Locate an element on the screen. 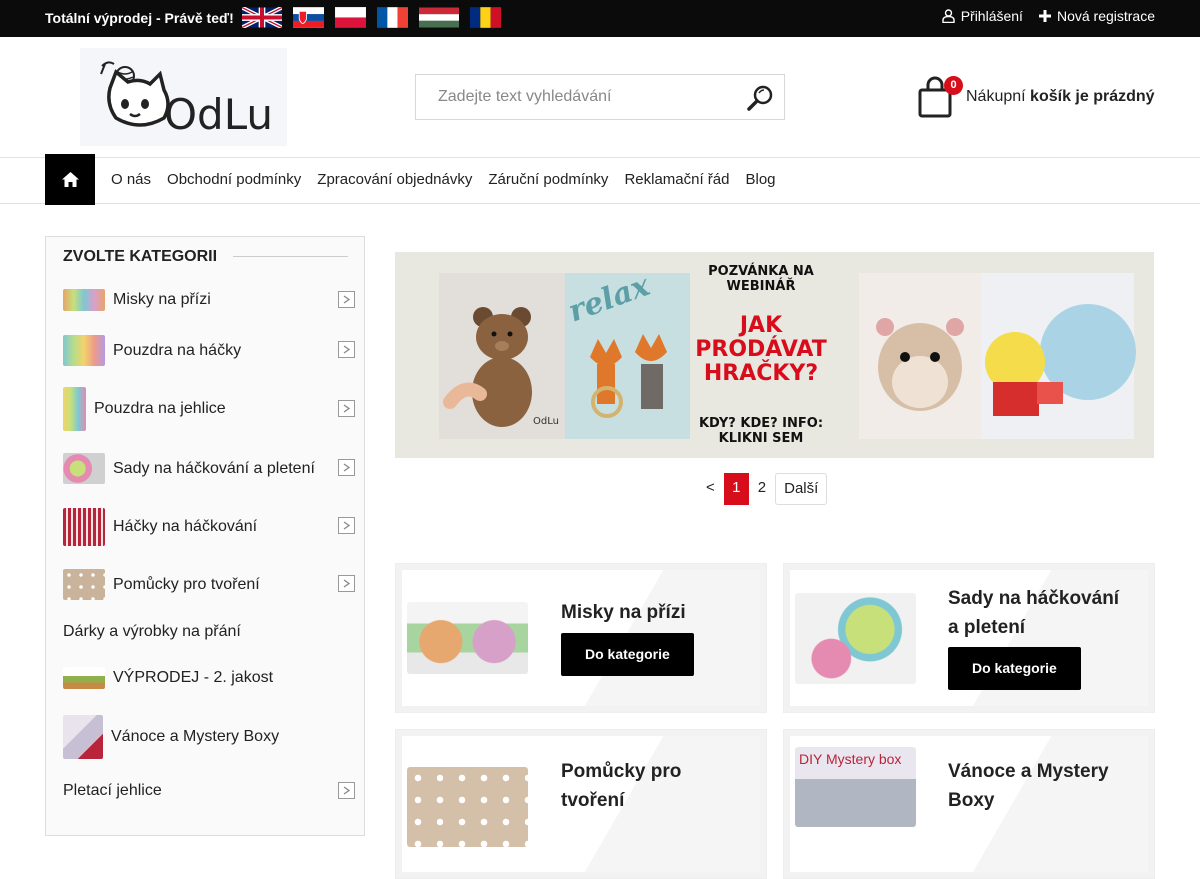 This screenshot has height=879, width=1200. france-flag-icon is located at coordinates (392, 17).